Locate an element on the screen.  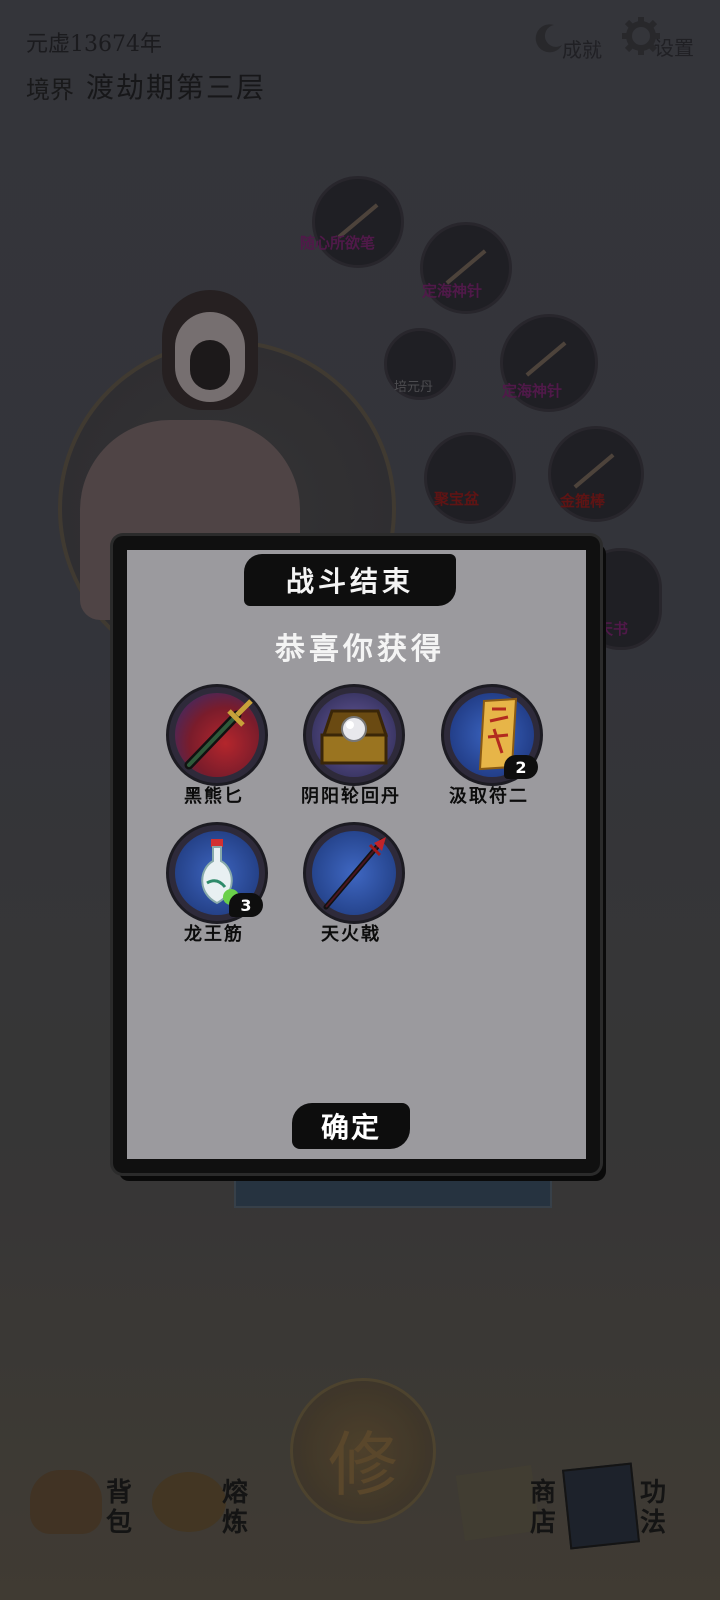
reward-item-name: 黑熊匕 is located at coordinates (214, 796).